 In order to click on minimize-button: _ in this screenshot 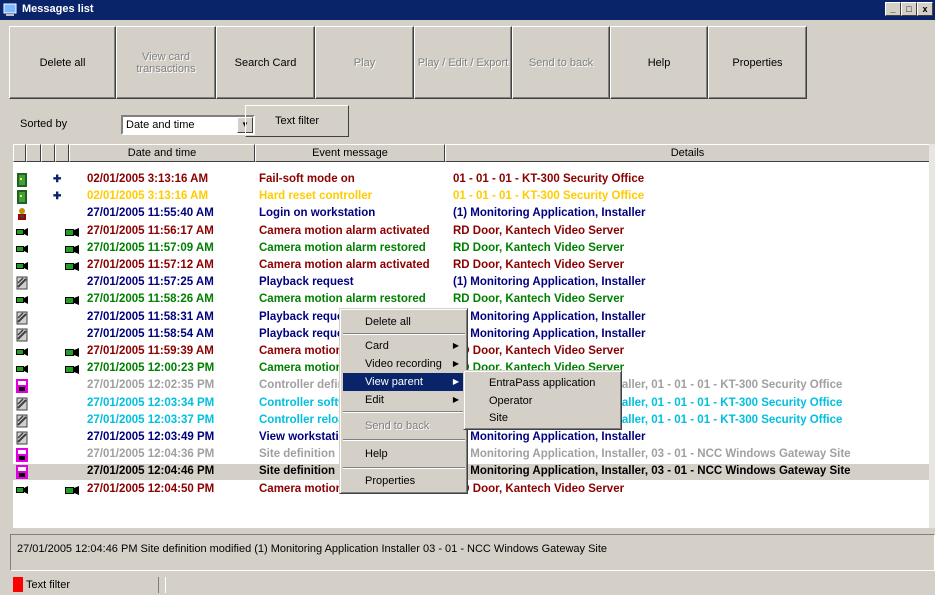, I will do `click(893, 9)`.